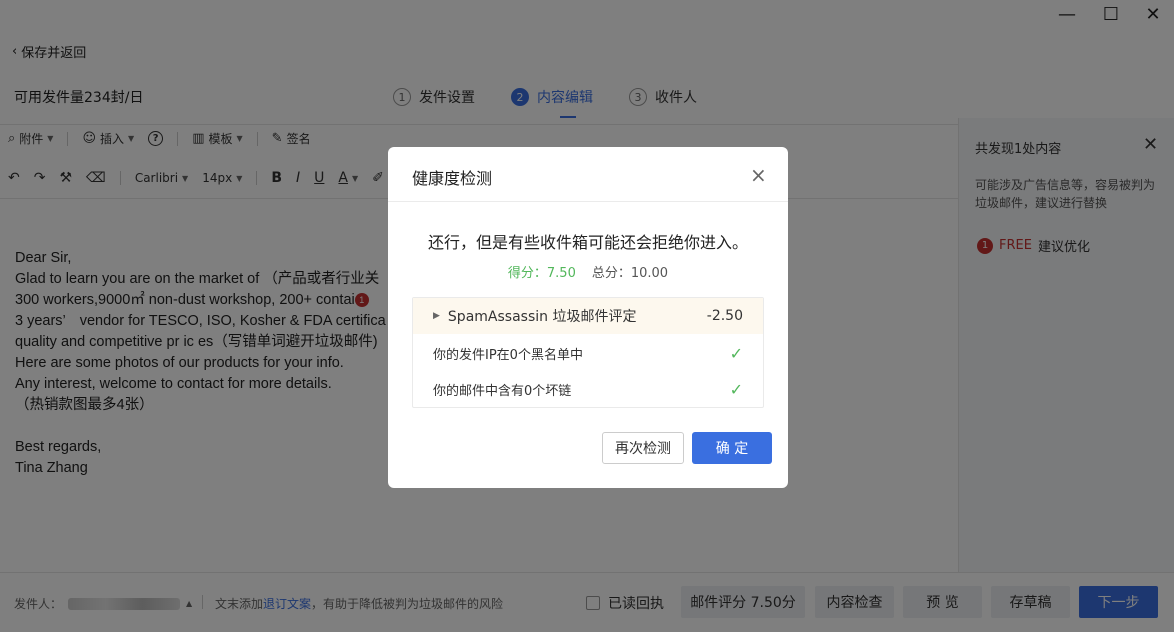  I want to click on result-message: 还行，但是有些收件箱可能还会拒绝你进入。, so click(587, 242).